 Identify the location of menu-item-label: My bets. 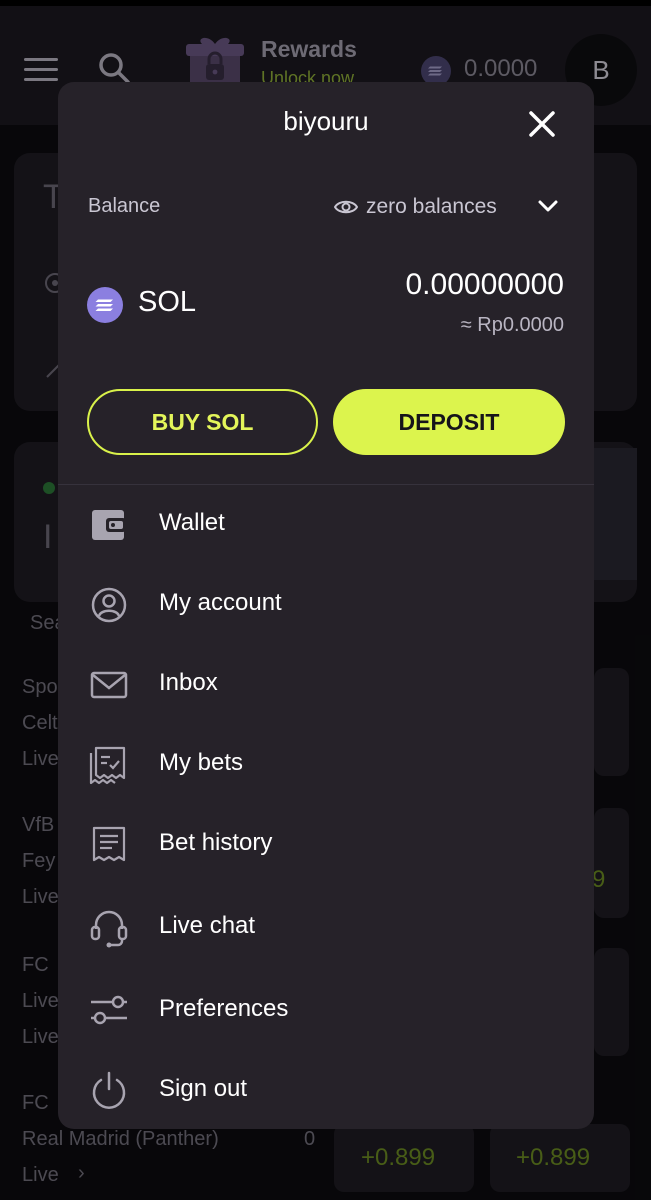
(201, 762).